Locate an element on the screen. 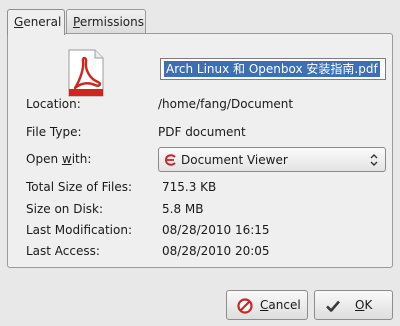 The width and height of the screenshot is (400, 326). location-label: Location: is located at coordinates (53, 104).